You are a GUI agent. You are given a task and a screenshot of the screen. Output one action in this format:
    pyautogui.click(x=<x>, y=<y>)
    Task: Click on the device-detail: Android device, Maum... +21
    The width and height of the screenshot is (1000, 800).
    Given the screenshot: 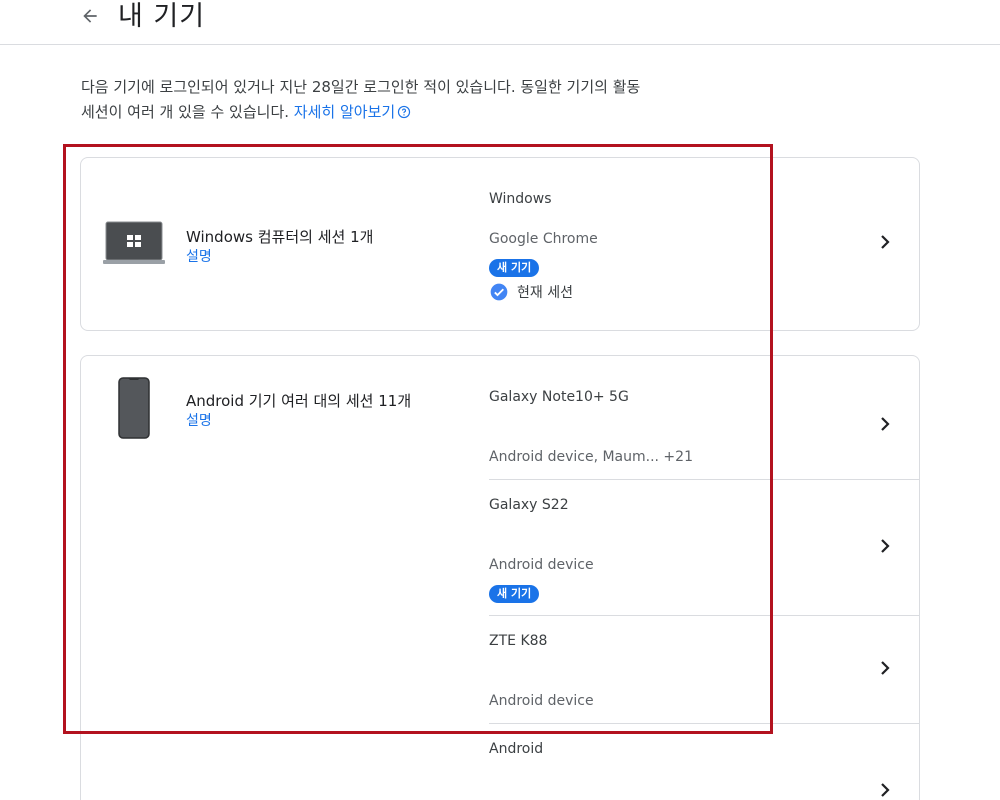 What is the action you would take?
    pyautogui.click(x=591, y=457)
    